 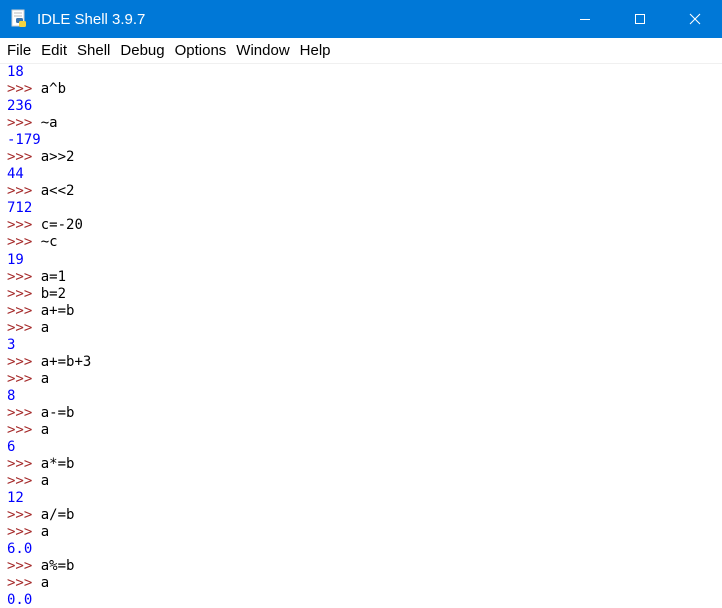 I want to click on shell-output-text: 19, so click(x=15, y=259).